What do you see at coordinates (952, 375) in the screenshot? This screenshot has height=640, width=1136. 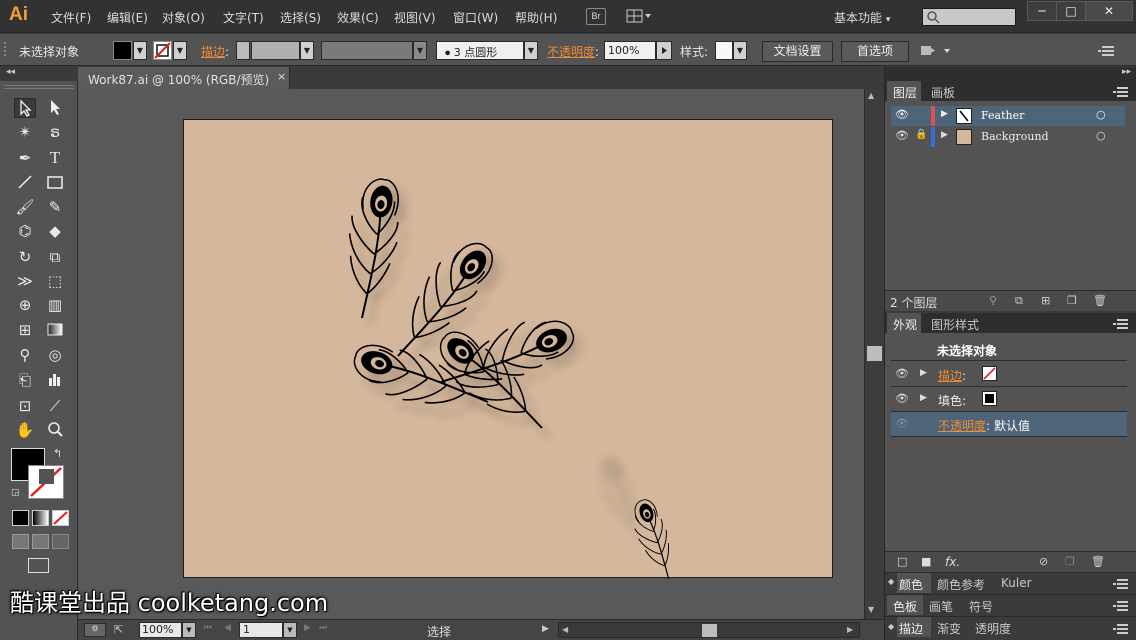 I see `stroke-attribute-label: 描边:` at bounding box center [952, 375].